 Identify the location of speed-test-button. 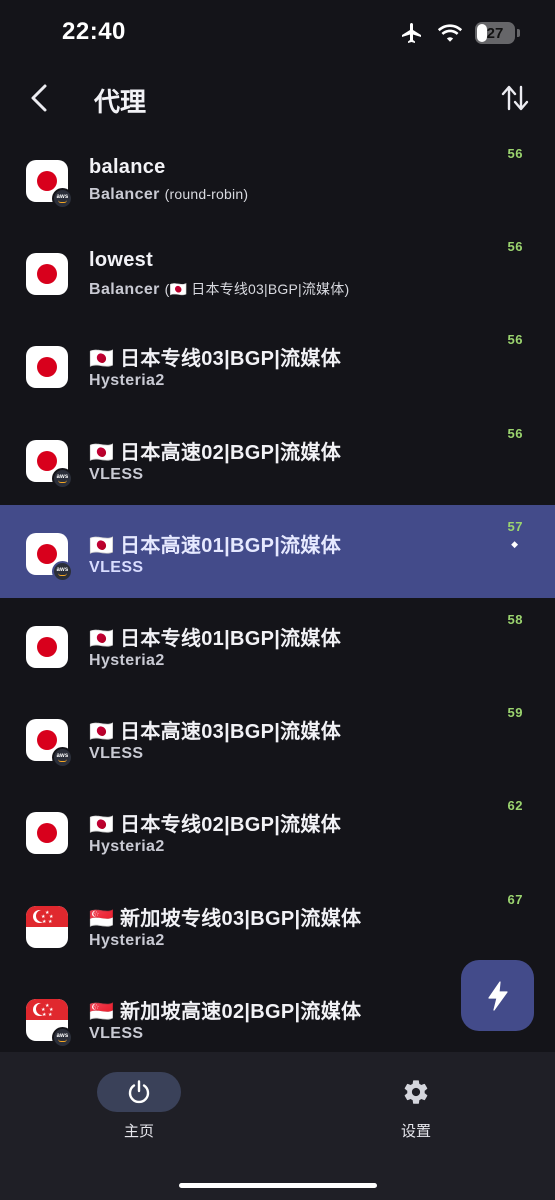
(497, 995).